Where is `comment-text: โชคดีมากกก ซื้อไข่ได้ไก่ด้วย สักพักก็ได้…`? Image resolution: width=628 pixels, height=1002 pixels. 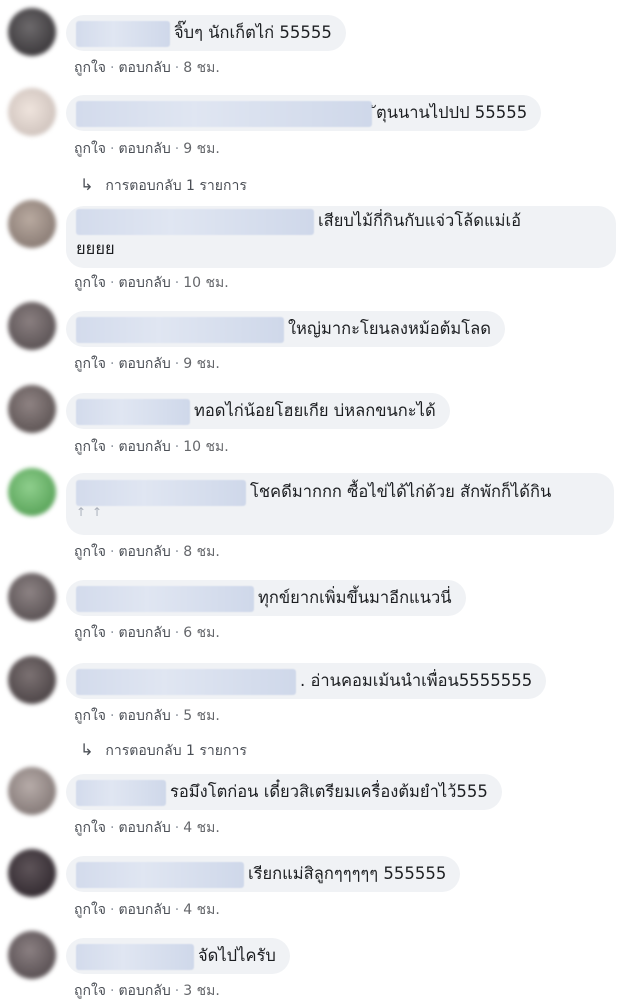
comment-text: โชคดีมากกก ซื้อไข่ได้ไก่ด้วย สักพักก็ได้… is located at coordinates (401, 491).